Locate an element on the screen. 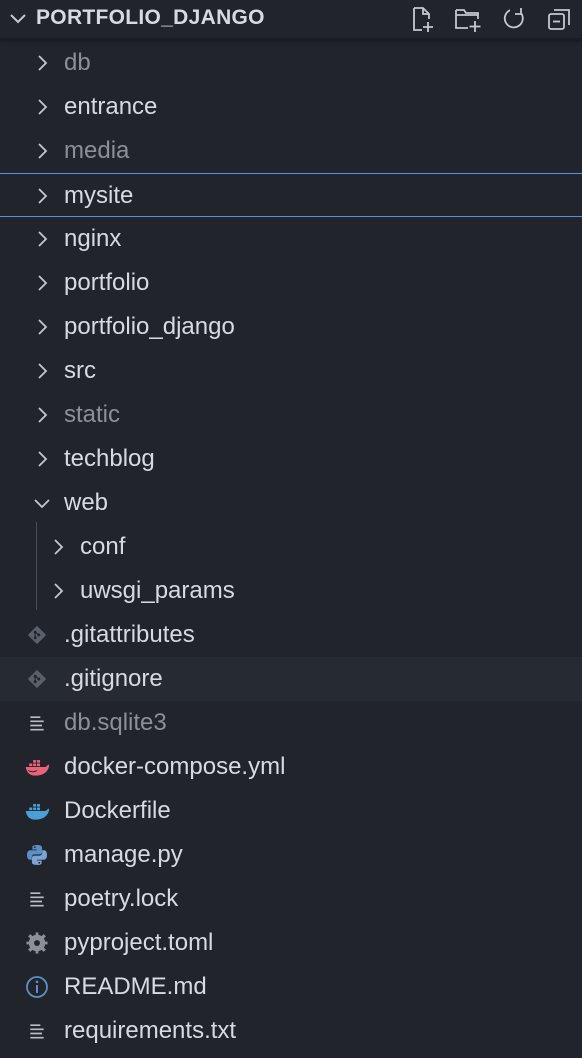 Image resolution: width=582 pixels, height=1058 pixels. tree-folder: static is located at coordinates (291, 415).